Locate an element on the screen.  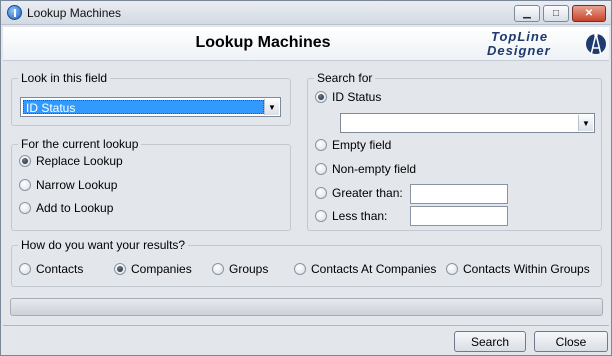
results-label: How do you want your results? is located at coordinates (103, 245).